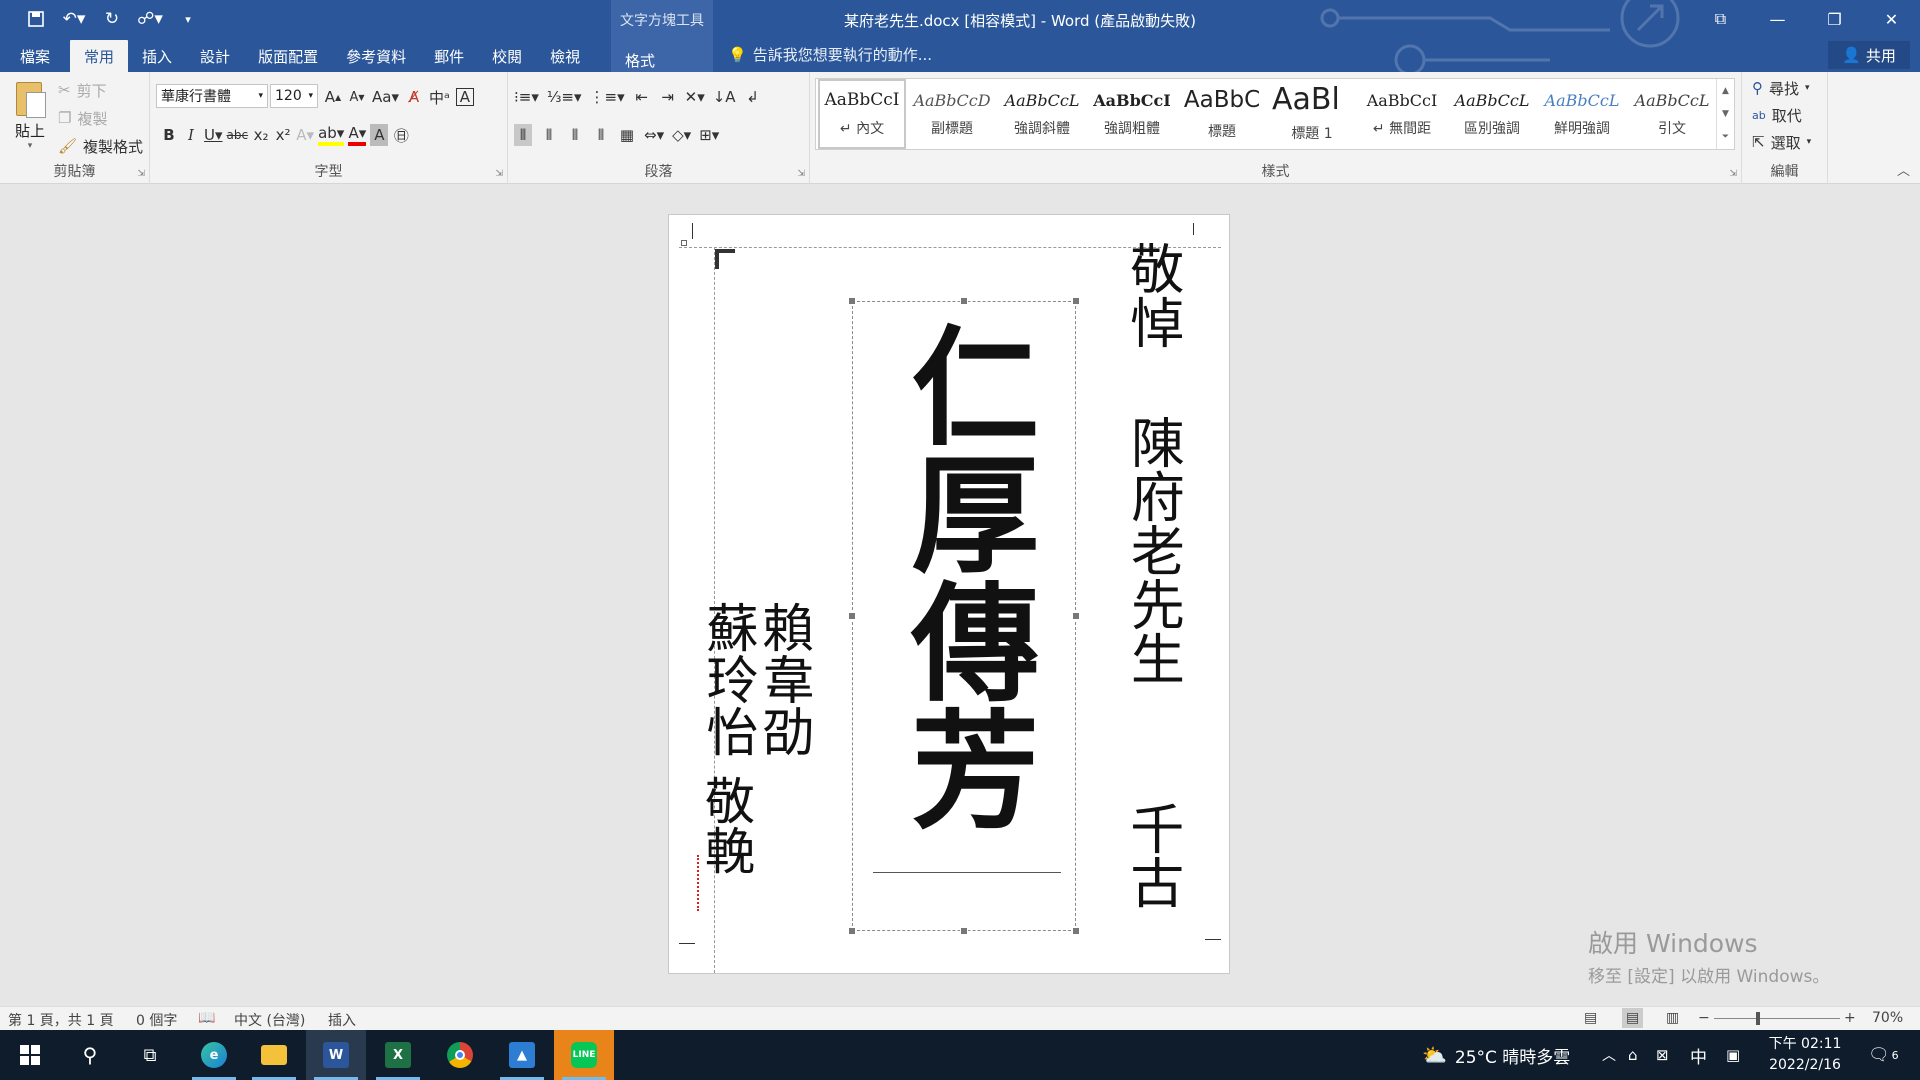 The width and height of the screenshot is (1920, 1080). I want to click on multilevel-list-icon: ⋮≡▾, so click(607, 97).